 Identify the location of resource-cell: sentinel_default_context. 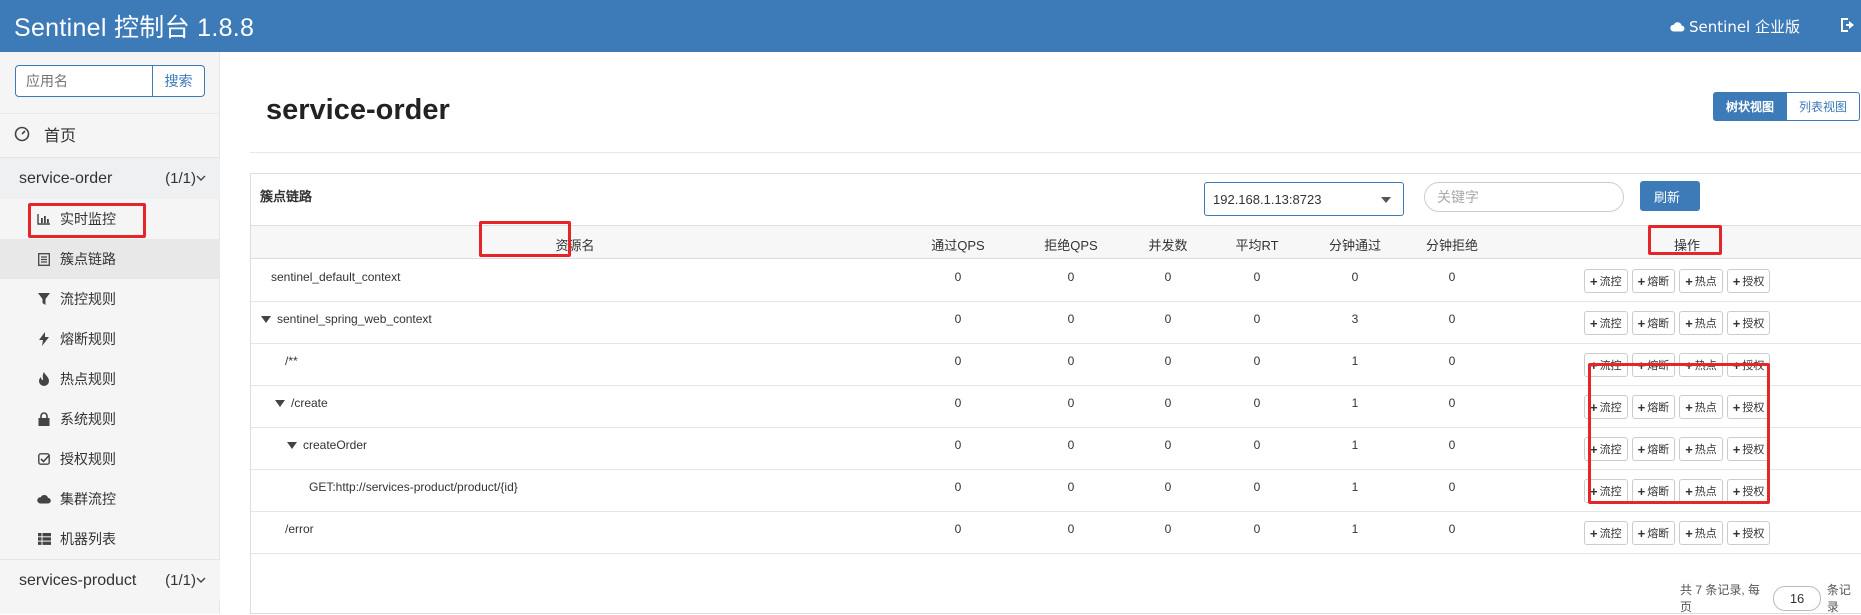
(335, 277).